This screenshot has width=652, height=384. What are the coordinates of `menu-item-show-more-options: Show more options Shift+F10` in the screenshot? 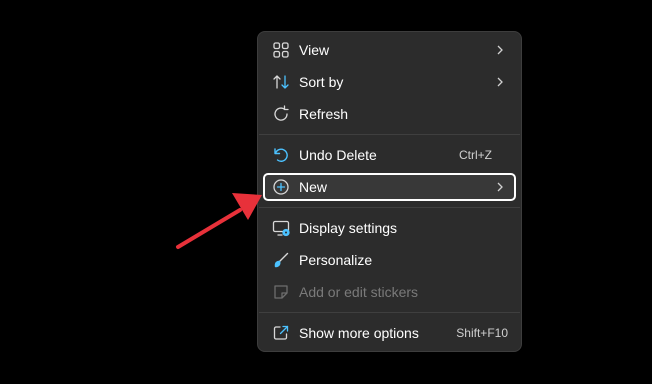 It's located at (389, 333).